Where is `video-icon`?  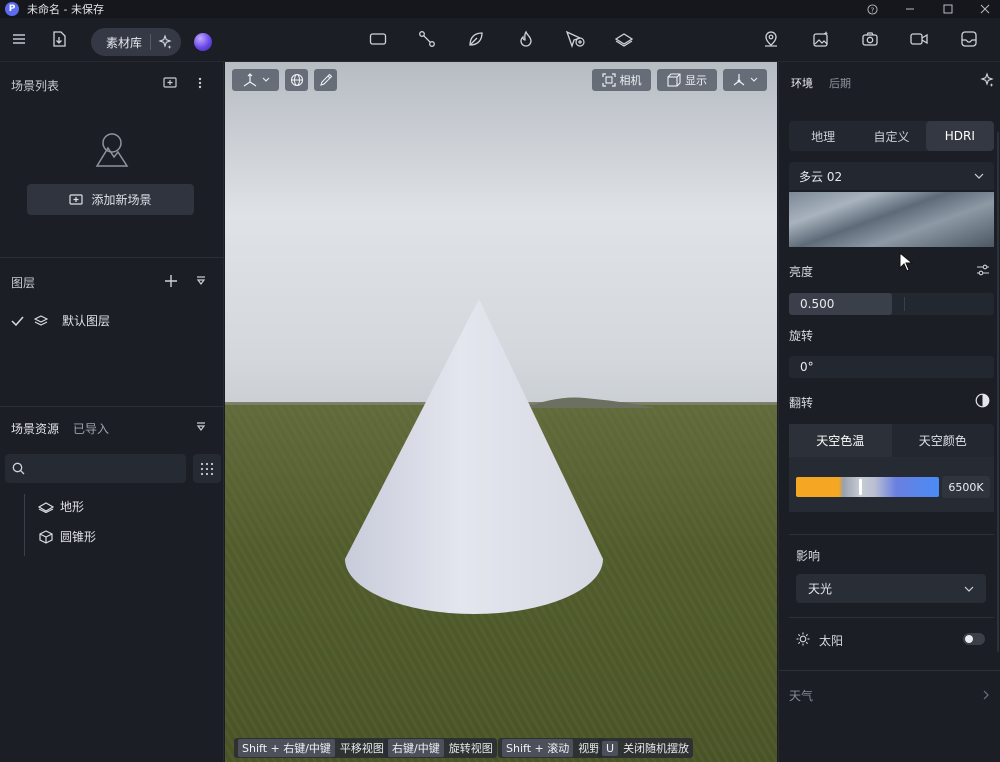
video-icon is located at coordinates (919, 39).